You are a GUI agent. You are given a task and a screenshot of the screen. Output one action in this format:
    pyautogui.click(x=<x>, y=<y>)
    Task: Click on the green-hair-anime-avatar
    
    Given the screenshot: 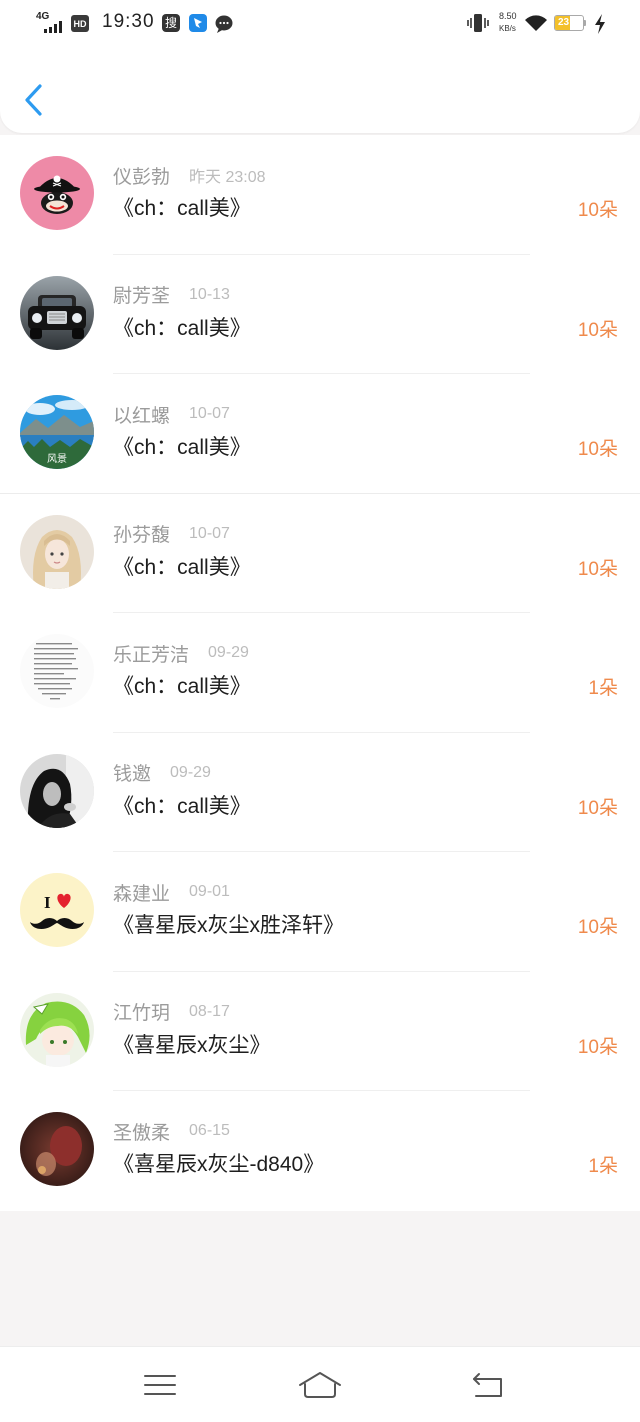 What is the action you would take?
    pyautogui.click(x=57, y=1029)
    